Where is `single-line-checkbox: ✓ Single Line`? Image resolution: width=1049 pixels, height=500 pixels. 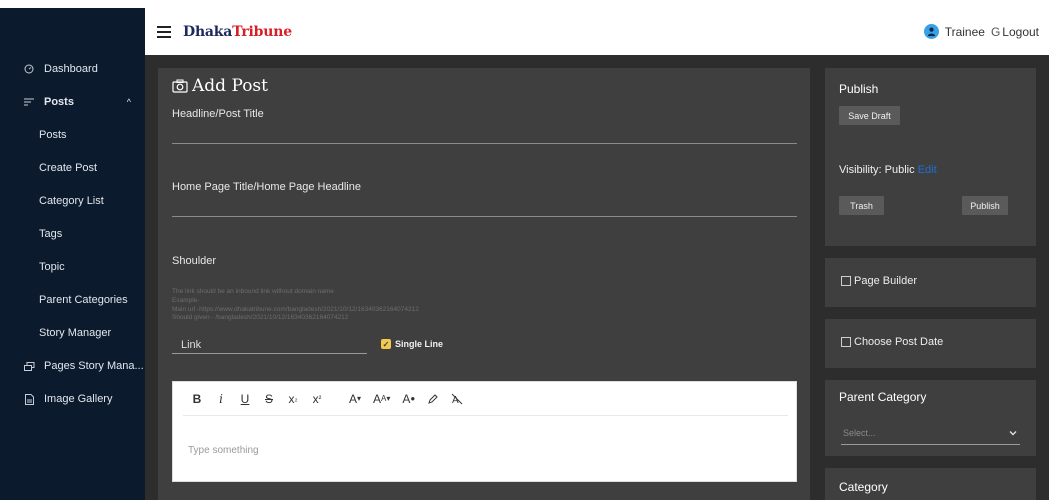
single-line-checkbox: ✓ Single Line is located at coordinates (412, 344).